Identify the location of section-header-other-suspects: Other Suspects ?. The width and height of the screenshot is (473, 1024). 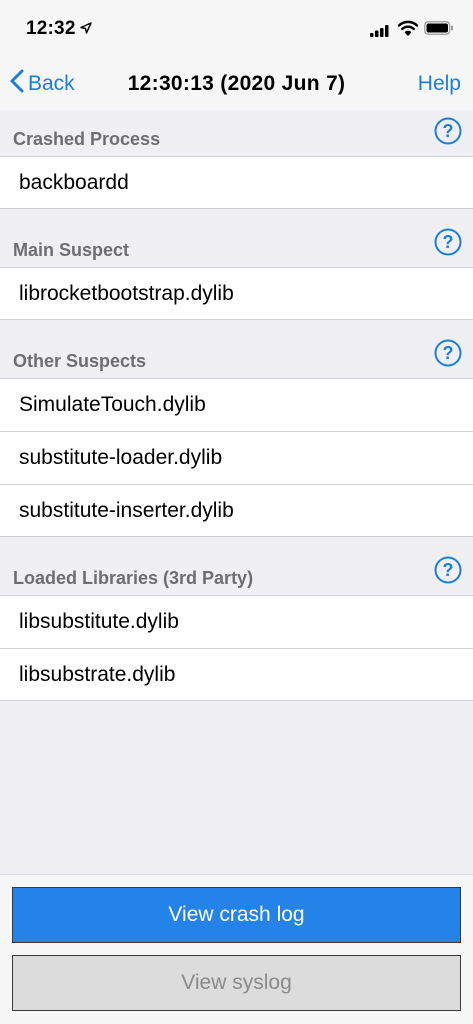
(236, 349).